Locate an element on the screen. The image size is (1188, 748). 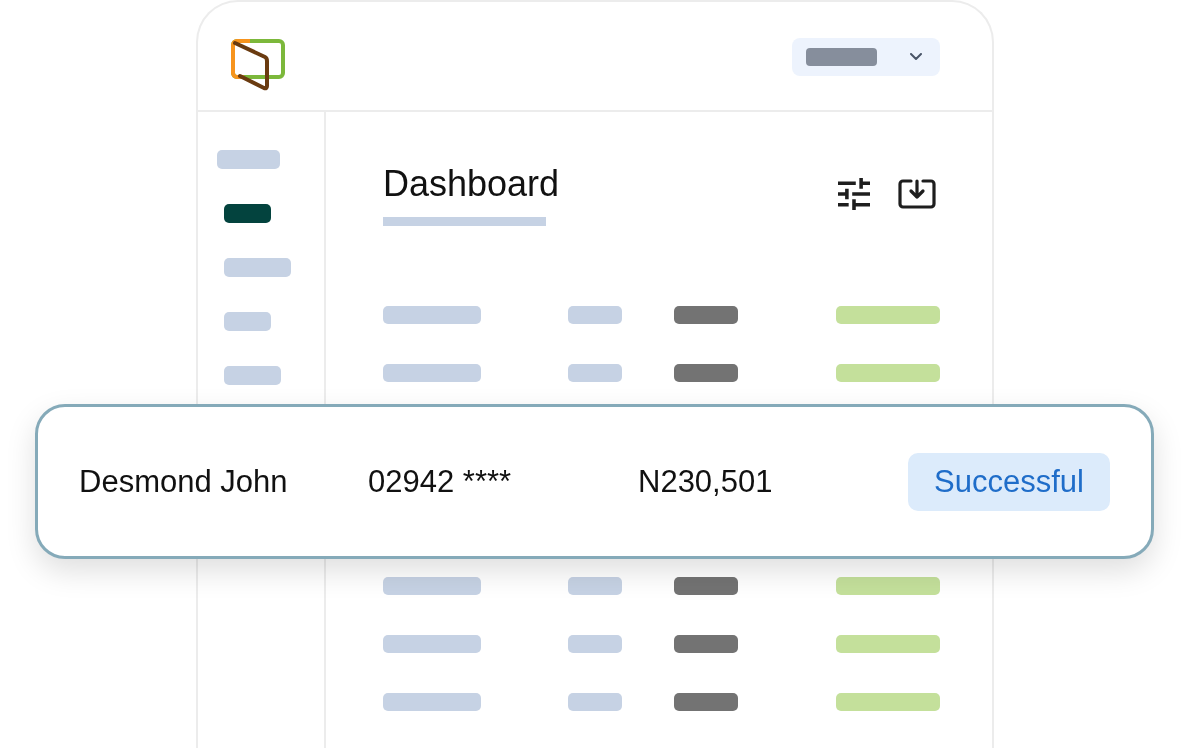
logo-icon is located at coordinates (258, 65).